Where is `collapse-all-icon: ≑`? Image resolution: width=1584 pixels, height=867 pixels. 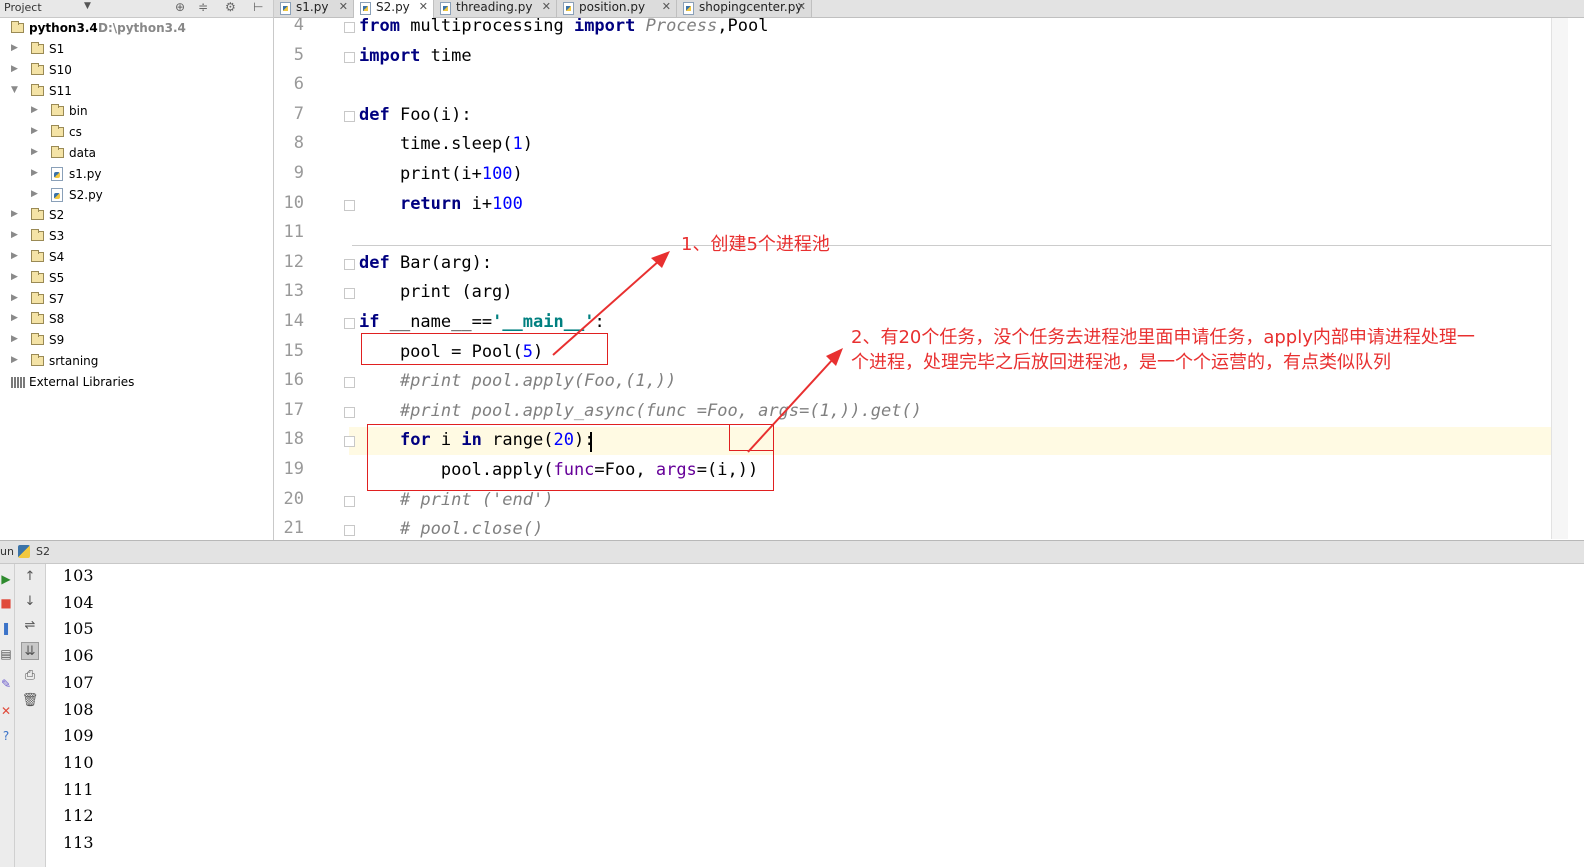
collapse-all-icon: ≑ is located at coordinates (203, 7).